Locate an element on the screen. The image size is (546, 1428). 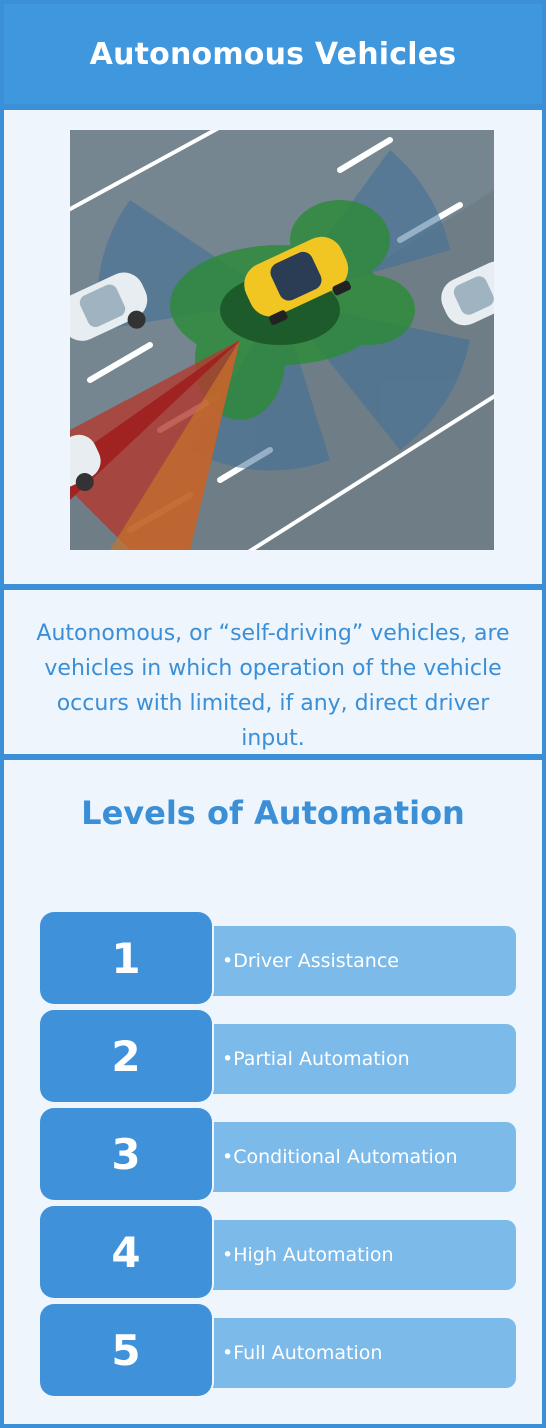
page-title: Autonomous Vehicles is located at coordinates (273, 54).